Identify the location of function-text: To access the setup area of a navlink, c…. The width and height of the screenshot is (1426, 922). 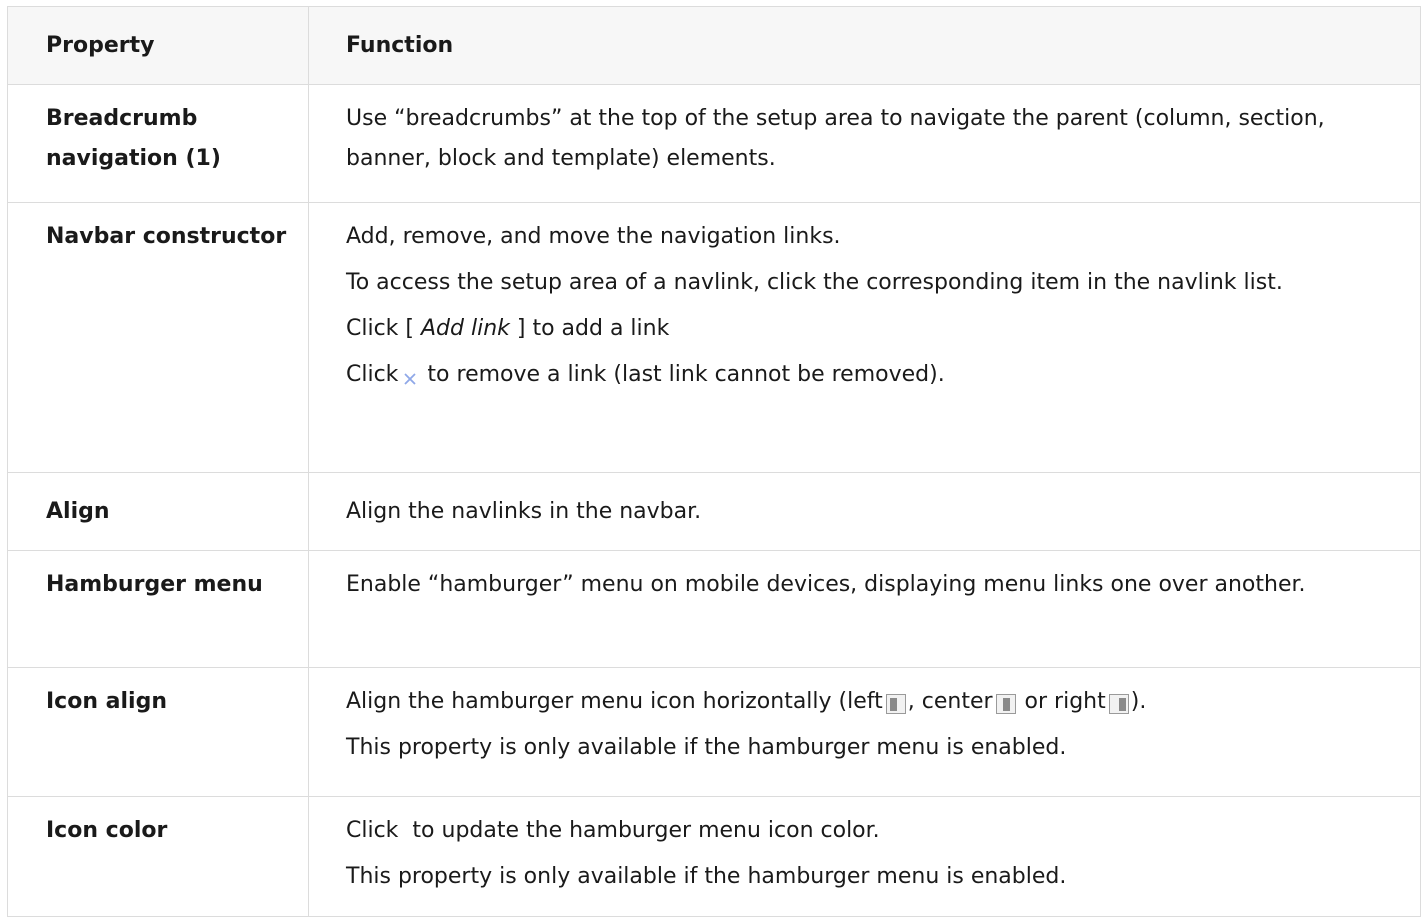
(814, 282).